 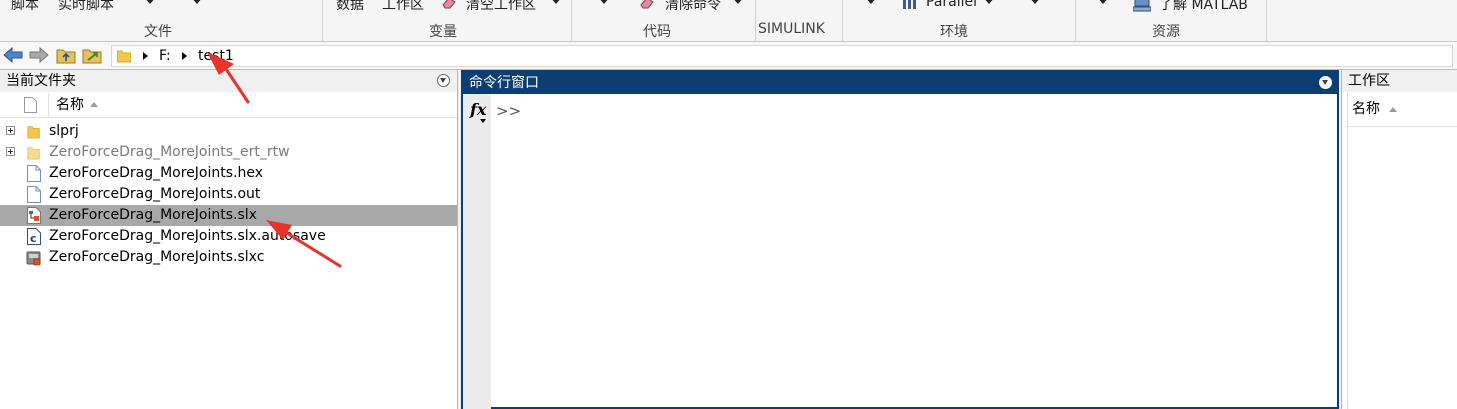 I want to click on panel-title-workspace: 工作区, so click(x=1399, y=81).